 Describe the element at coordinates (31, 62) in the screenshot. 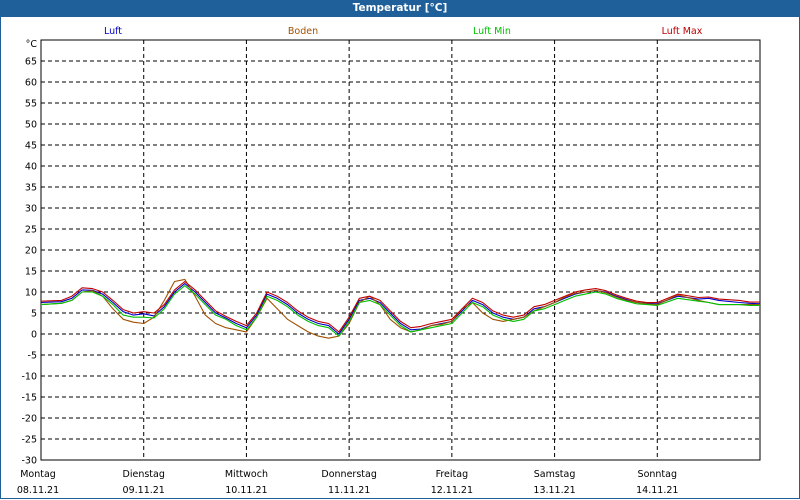

I see `y-tick-label: 65` at that location.